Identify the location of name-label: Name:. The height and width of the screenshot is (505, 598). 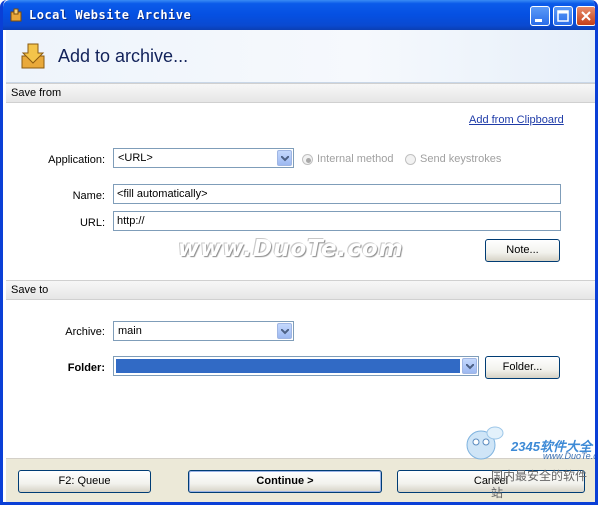
(88, 196).